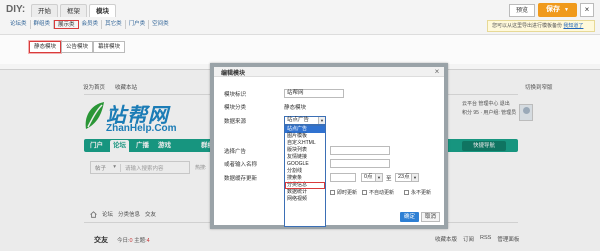 This screenshot has width=600, height=251. I want to click on dialog-header: 编辑模块 ×, so click(329, 72).